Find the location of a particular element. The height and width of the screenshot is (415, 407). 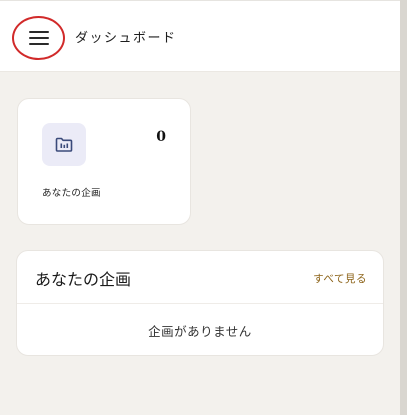

hamburger-menu-icon is located at coordinates (38, 38).